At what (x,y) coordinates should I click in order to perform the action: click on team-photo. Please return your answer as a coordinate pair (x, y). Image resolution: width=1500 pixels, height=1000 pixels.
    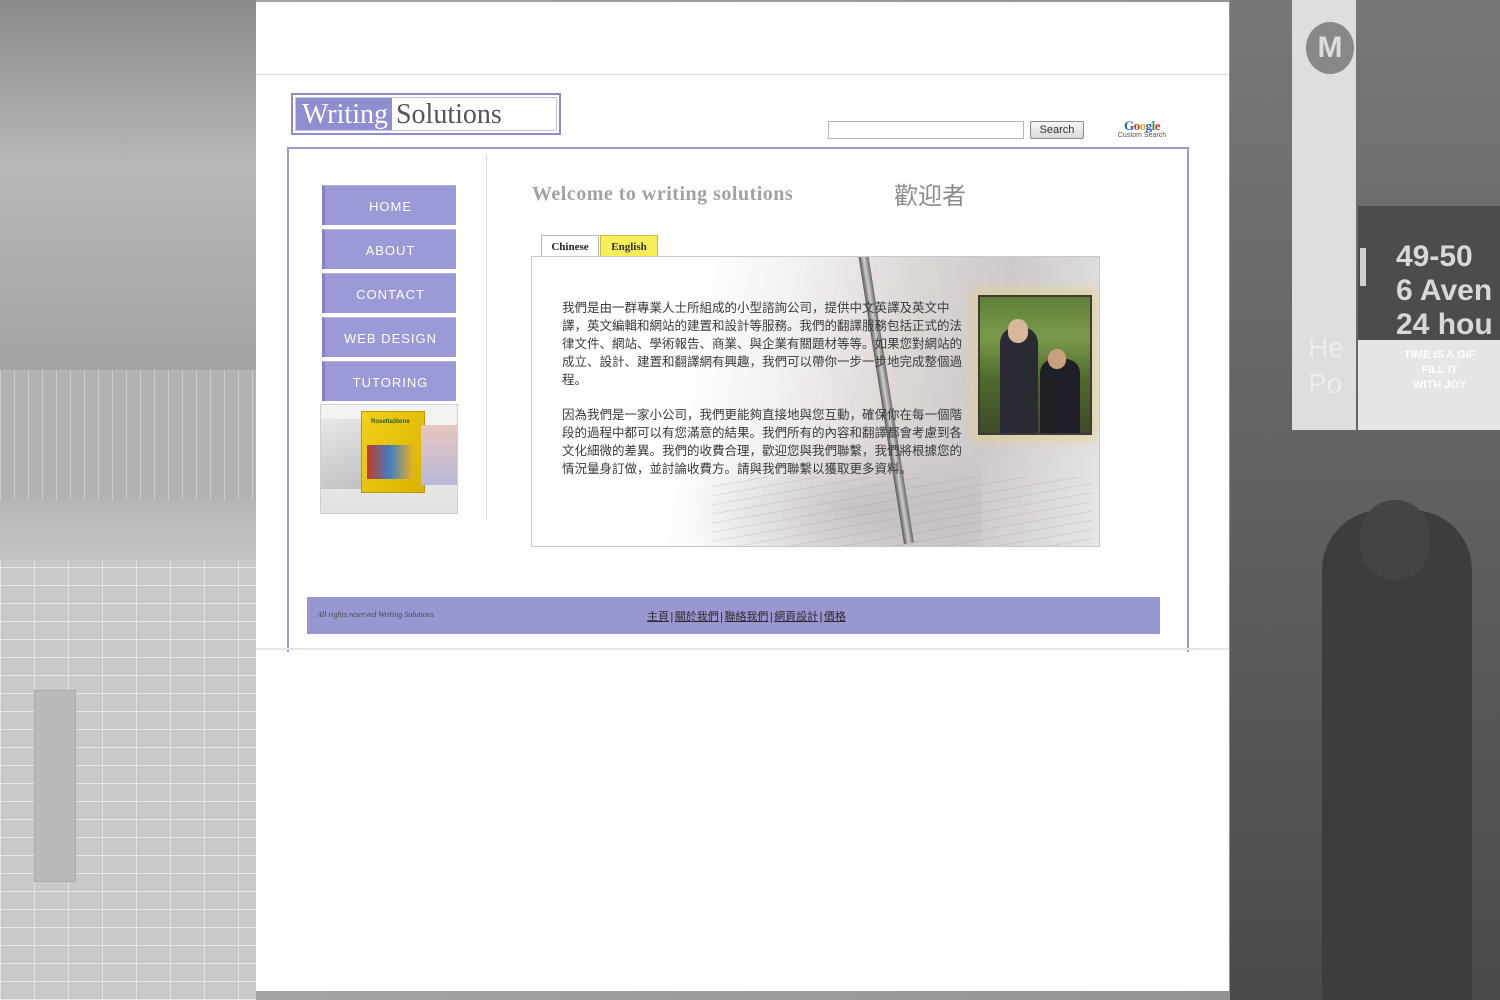
    Looking at the image, I should click on (1035, 365).